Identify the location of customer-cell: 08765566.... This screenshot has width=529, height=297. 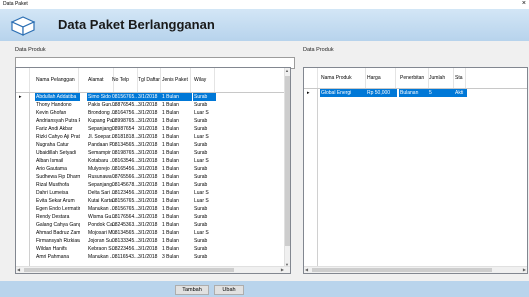
(125, 177).